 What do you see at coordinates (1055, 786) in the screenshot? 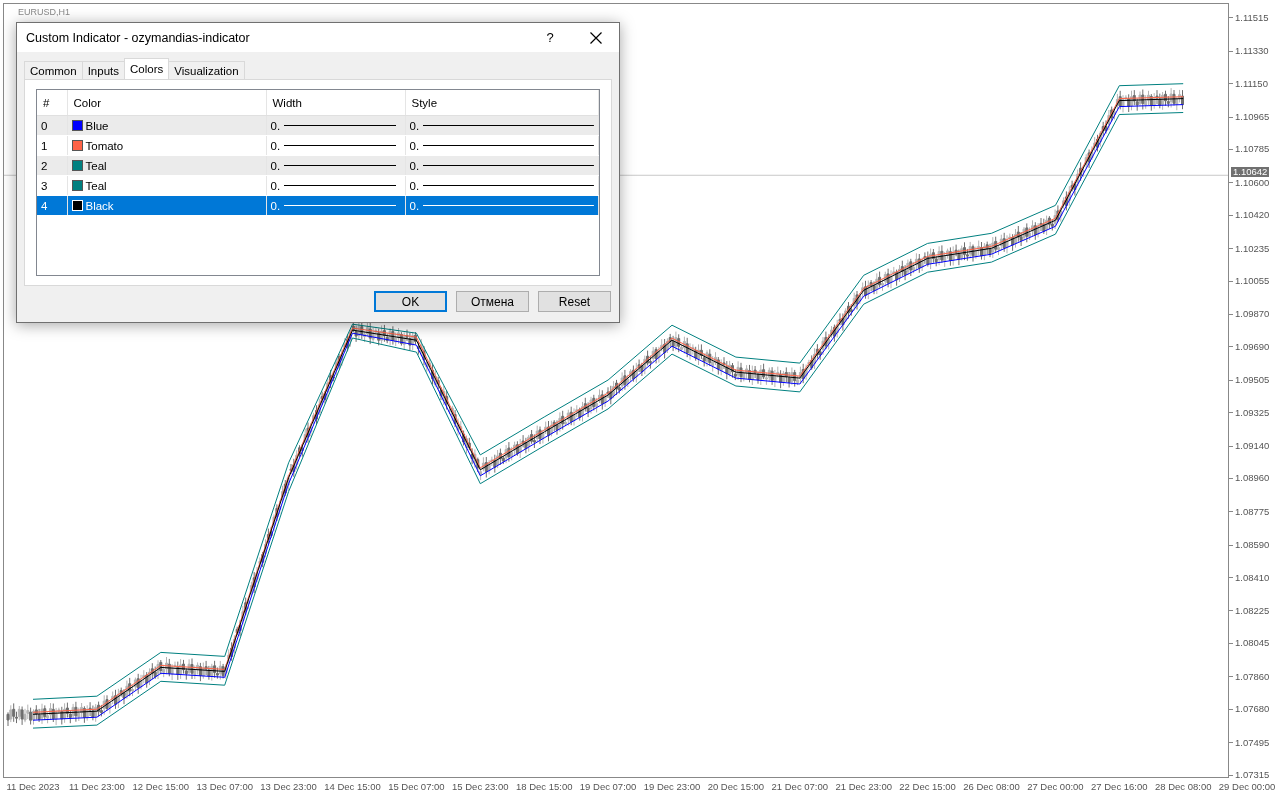
I see `time-label: 27 Dec 00:00` at bounding box center [1055, 786].